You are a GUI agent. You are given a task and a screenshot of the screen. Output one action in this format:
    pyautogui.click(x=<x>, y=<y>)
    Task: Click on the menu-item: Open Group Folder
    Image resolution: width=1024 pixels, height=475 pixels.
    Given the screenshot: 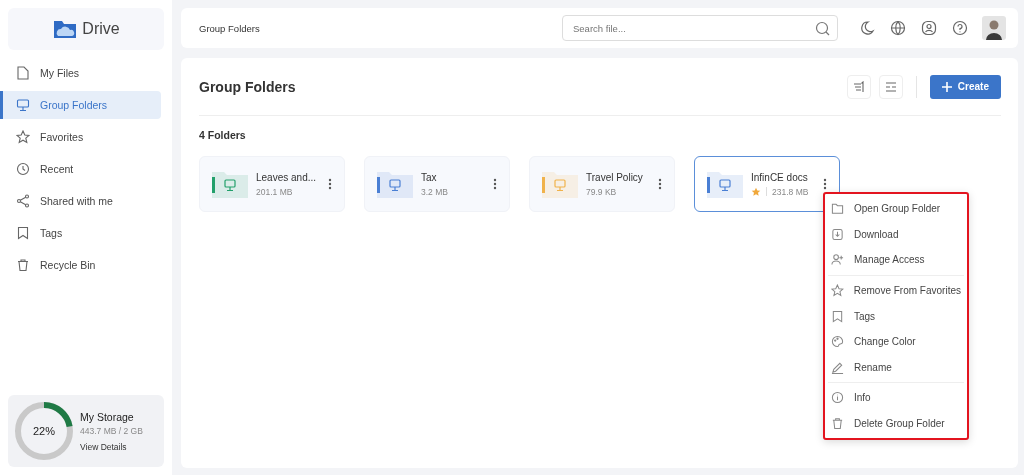 What is the action you would take?
    pyautogui.click(x=896, y=209)
    